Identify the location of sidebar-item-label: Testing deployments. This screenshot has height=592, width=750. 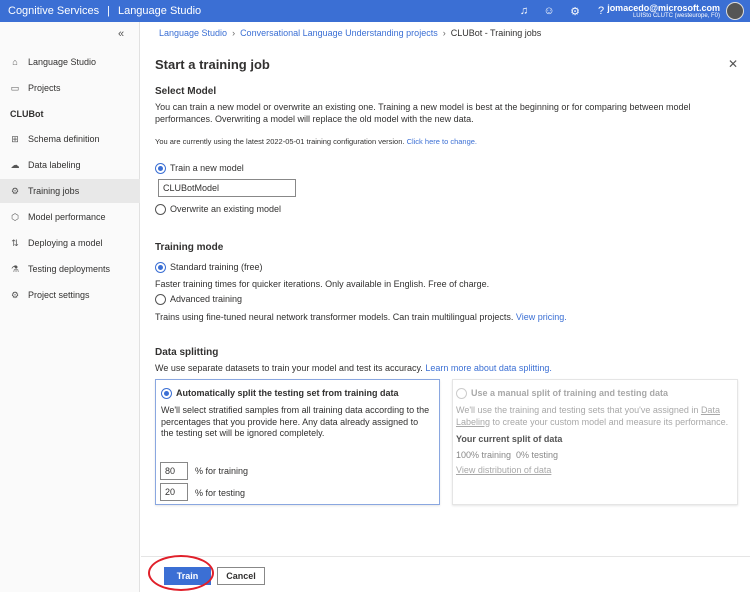
(69, 269).